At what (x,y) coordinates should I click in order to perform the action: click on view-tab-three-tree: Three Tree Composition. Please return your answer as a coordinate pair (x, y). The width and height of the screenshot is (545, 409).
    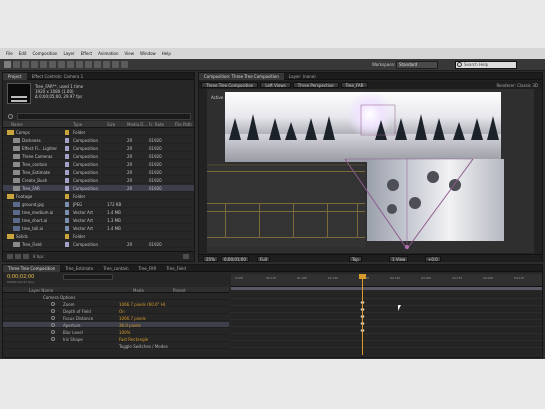
    Looking at the image, I should click on (230, 85).